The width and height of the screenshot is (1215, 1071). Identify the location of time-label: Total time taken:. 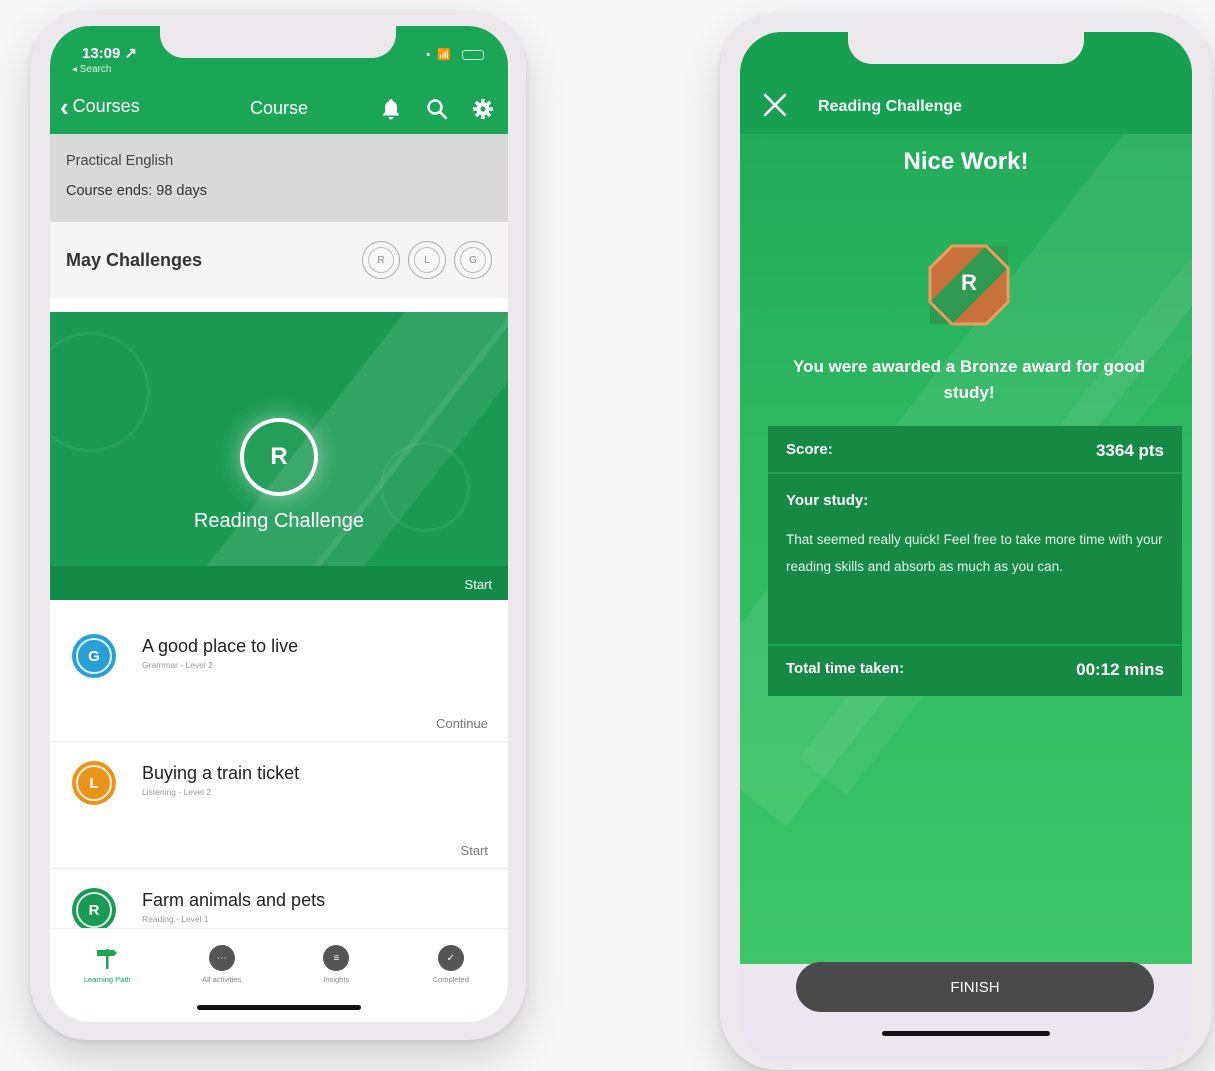
(845, 668).